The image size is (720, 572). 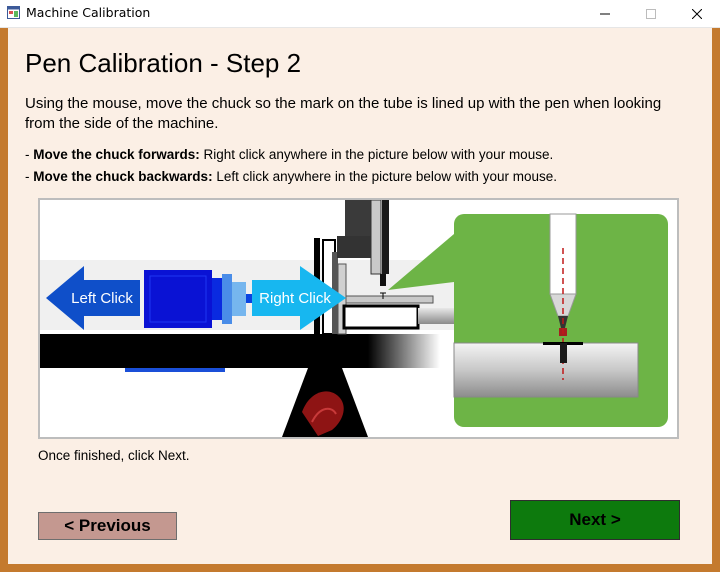 I want to click on maximize-button, so click(x=651, y=13).